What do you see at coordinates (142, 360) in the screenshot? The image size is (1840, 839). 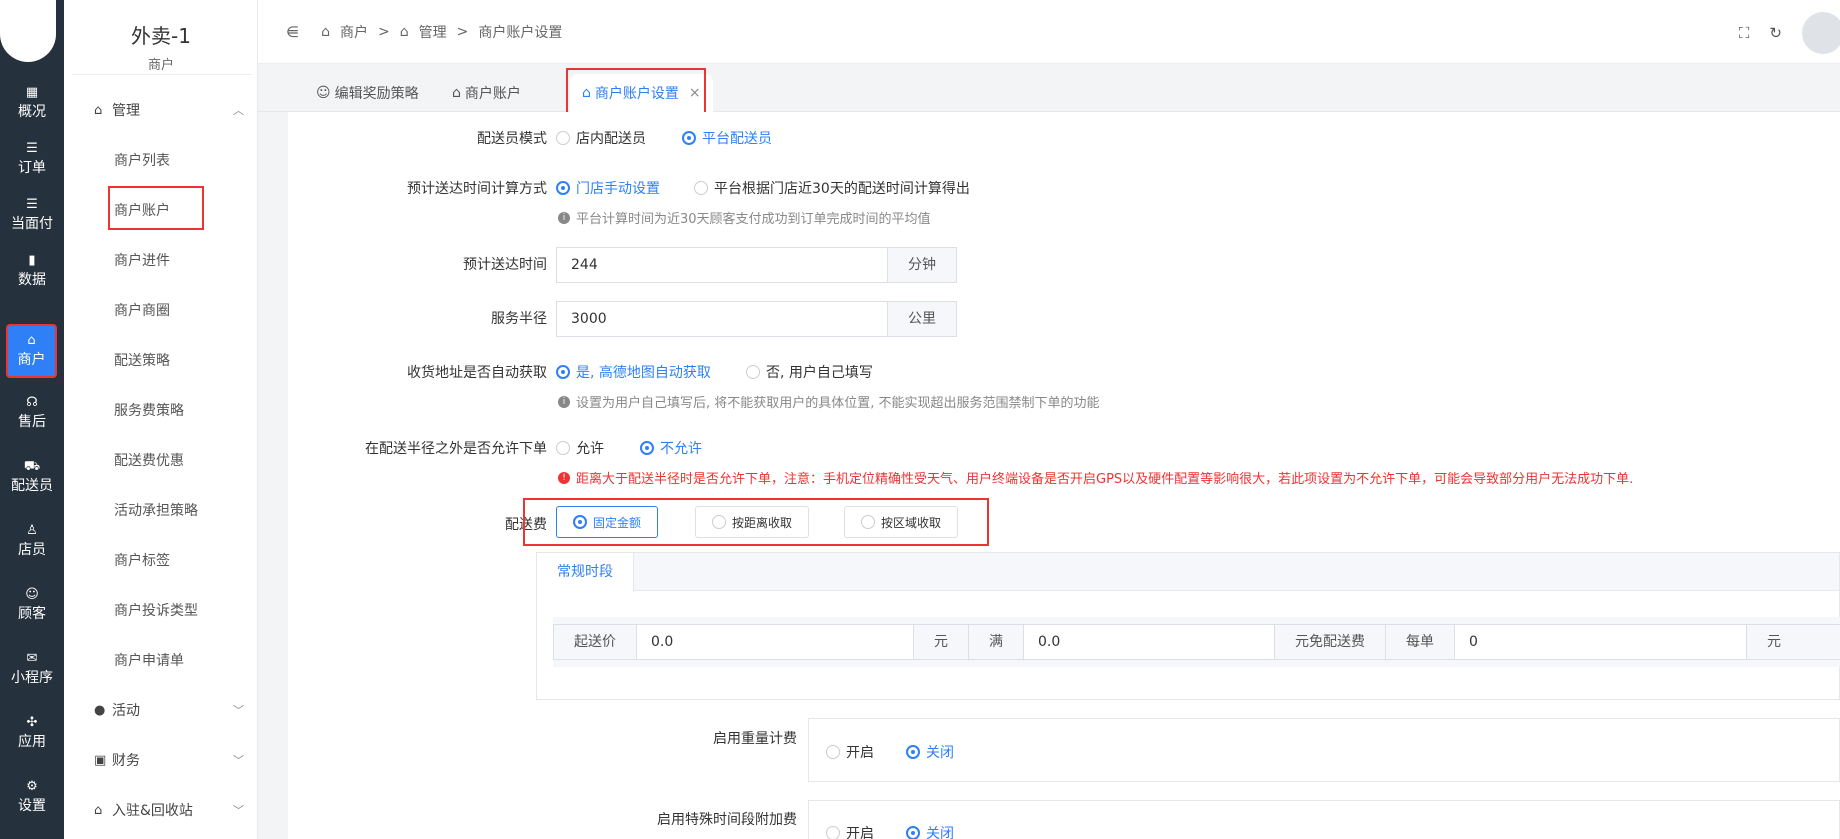 I see `menu-item-delivery-strategy: 配送策略` at bounding box center [142, 360].